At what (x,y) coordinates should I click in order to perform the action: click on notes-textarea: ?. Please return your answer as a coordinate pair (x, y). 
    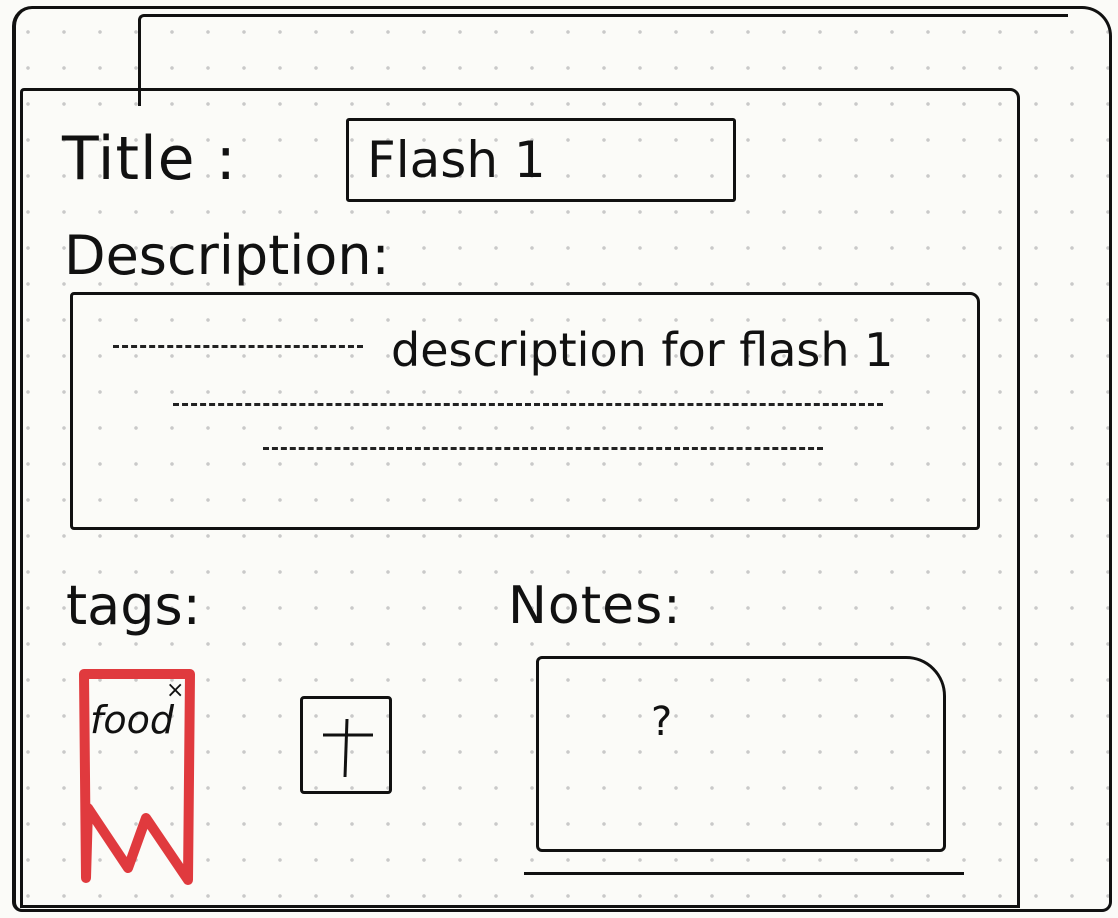
    Looking at the image, I should click on (741, 754).